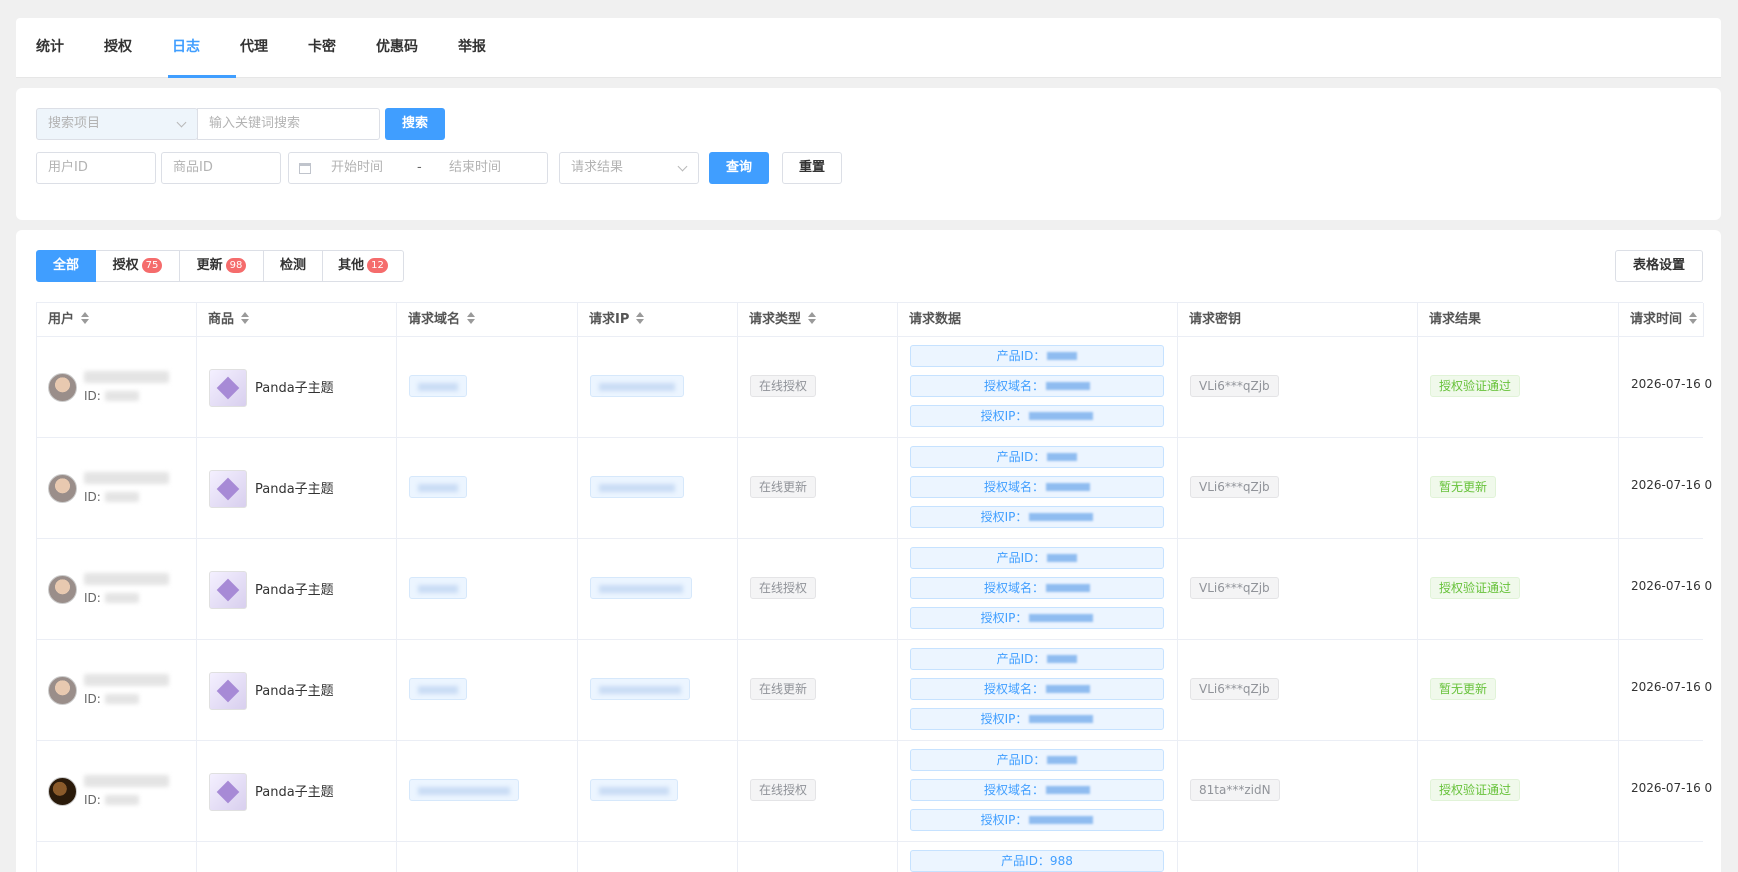 The image size is (1738, 872). What do you see at coordinates (138, 266) in the screenshot?
I see `segment-authorization: 授权 75` at bounding box center [138, 266].